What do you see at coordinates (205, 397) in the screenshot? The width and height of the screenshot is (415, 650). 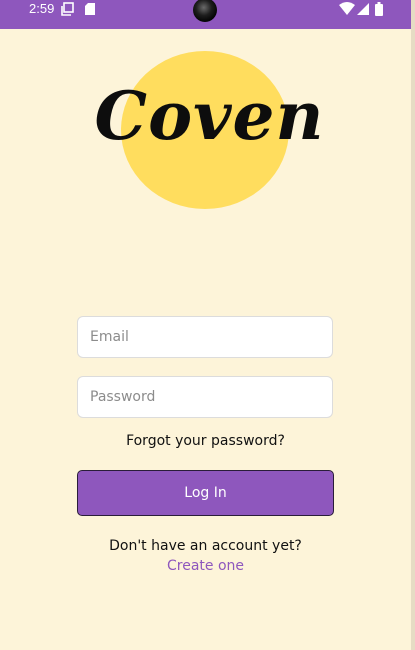 I see `password-field` at bounding box center [205, 397].